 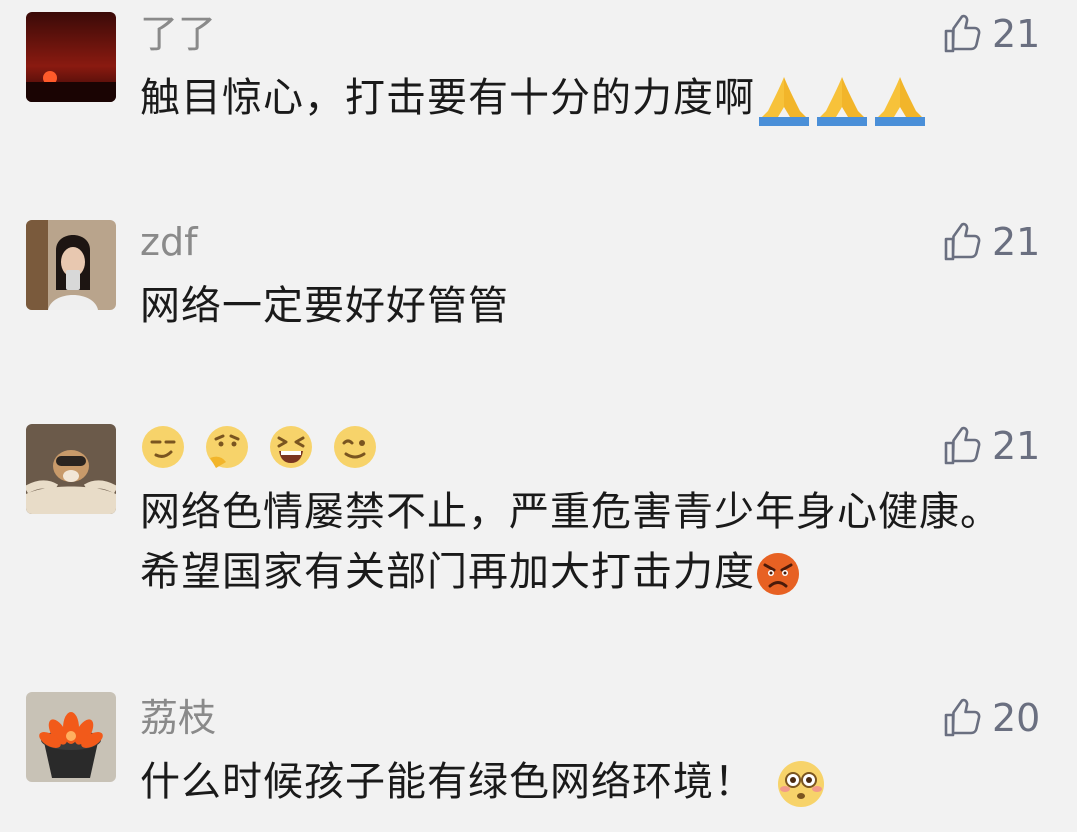 I want to click on comment-text: 网络色情屡禁不止，严重危害青少年身心健康。希望国家有关部门再加大打击力度, so click(x=580, y=542).